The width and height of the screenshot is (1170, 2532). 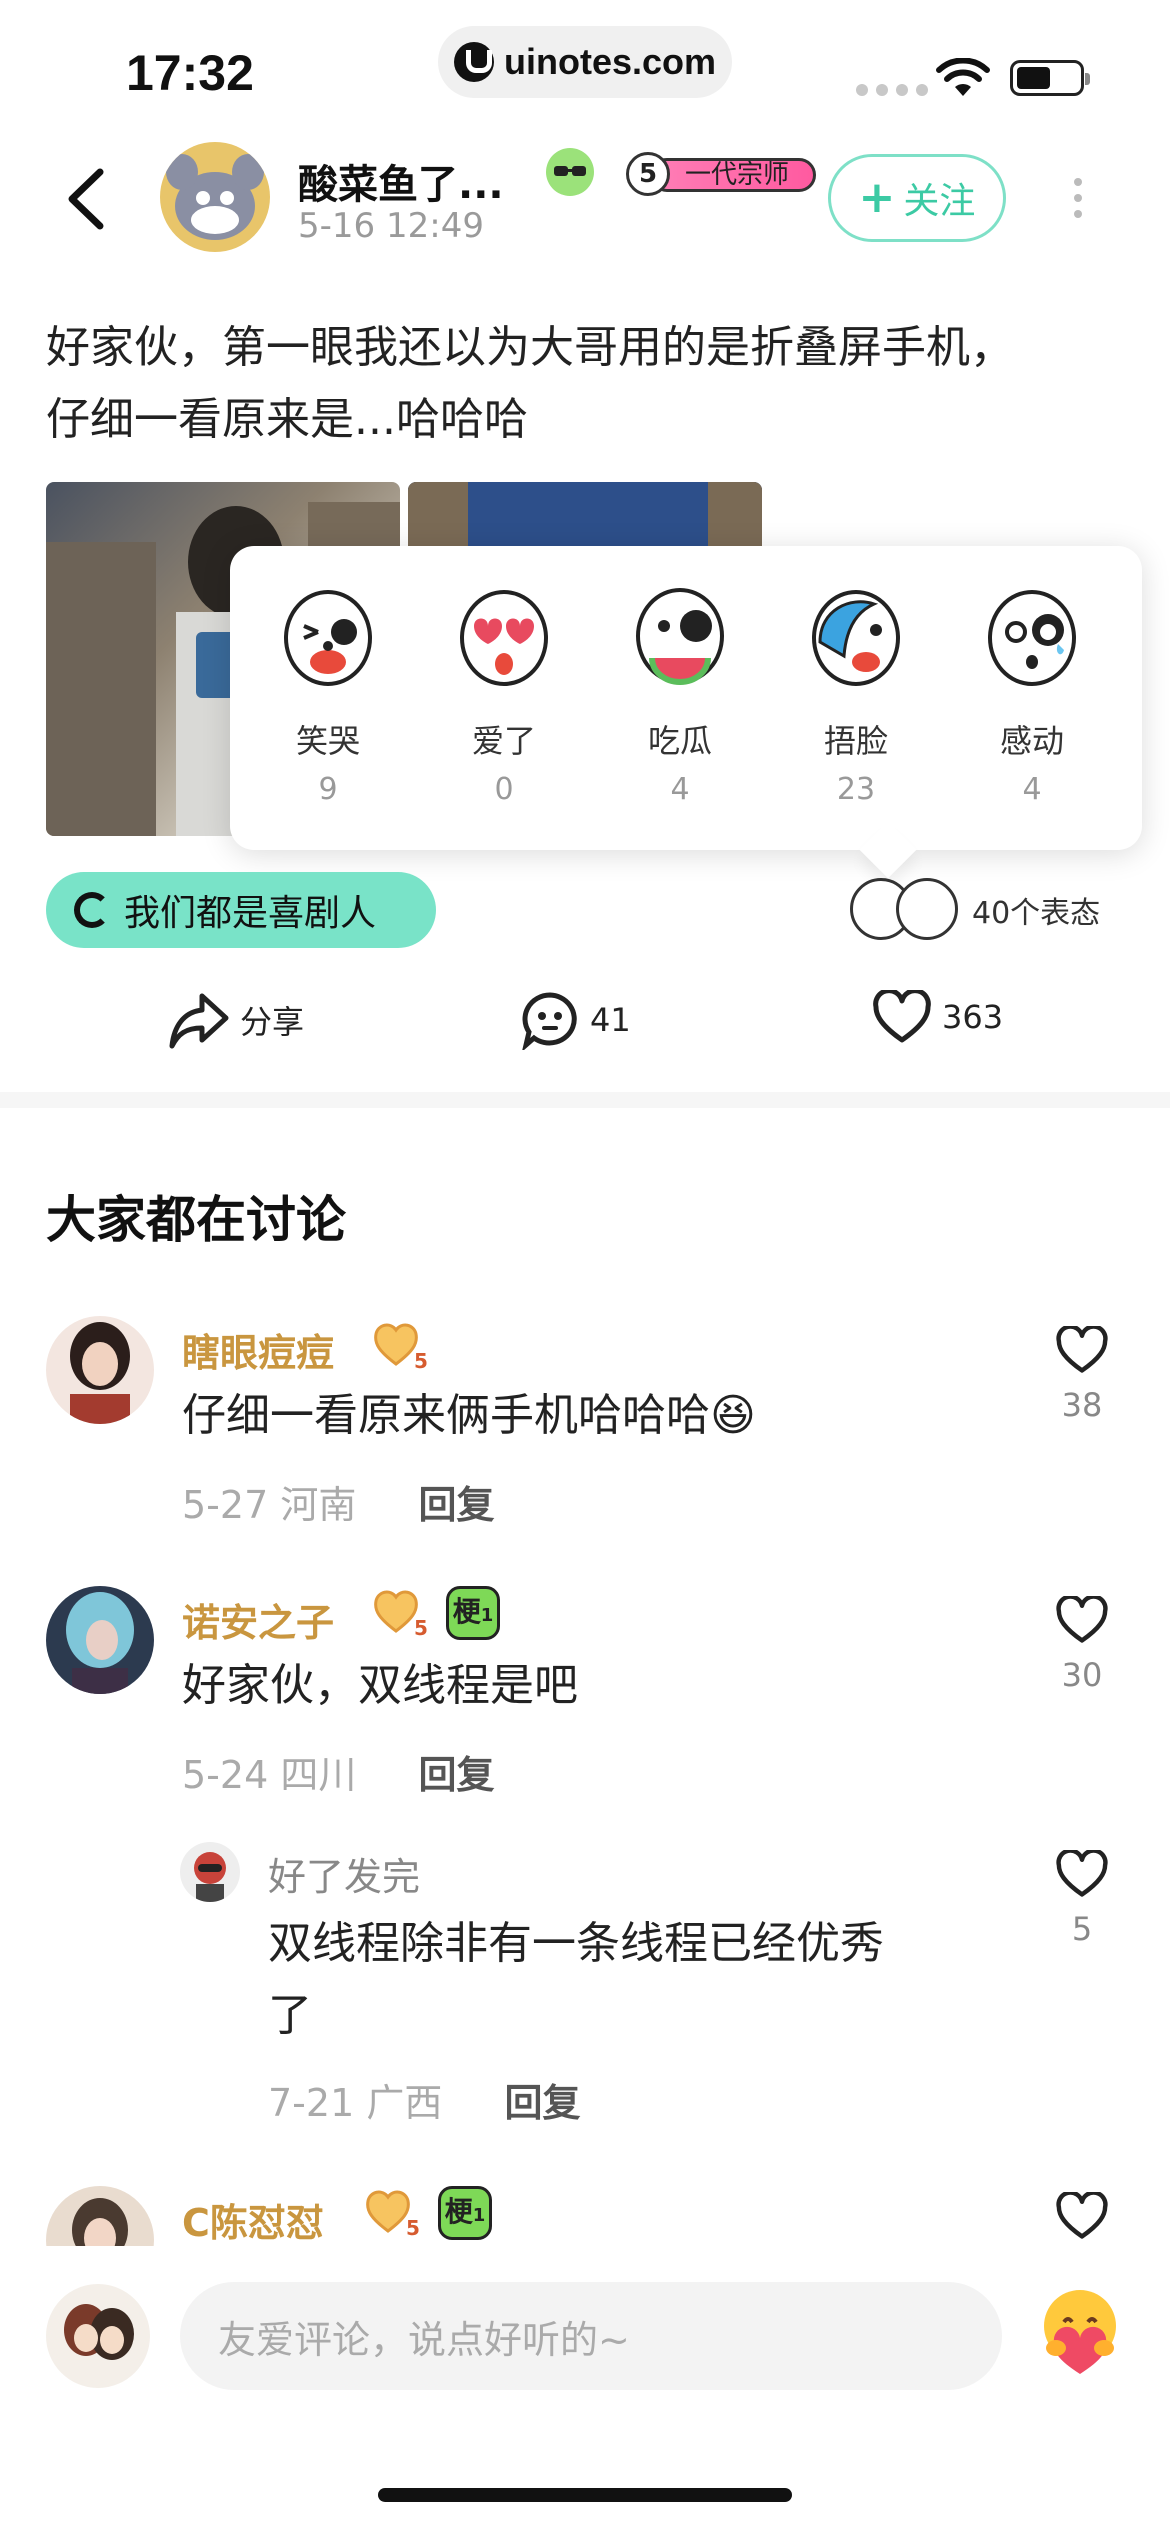 What do you see at coordinates (391, 226) in the screenshot?
I see `post-time: 5-16 12:49` at bounding box center [391, 226].